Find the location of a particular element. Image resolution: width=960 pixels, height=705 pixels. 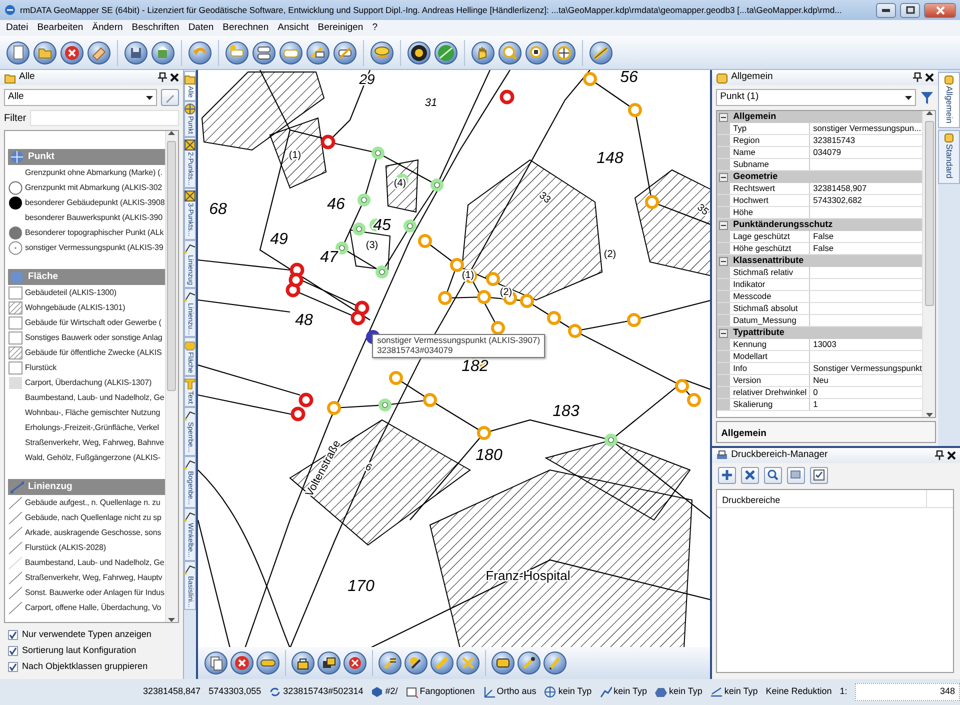

menu-item: Berechnen is located at coordinates (245, 28).